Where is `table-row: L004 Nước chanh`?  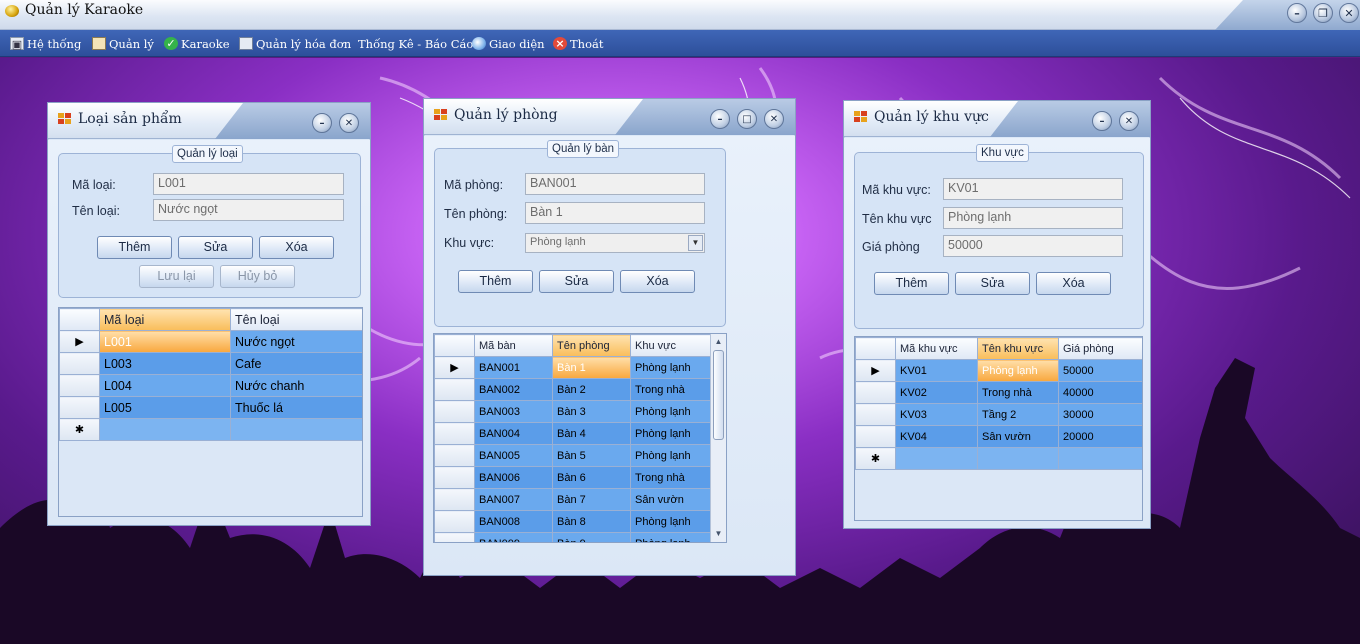 table-row: L004 Nước chanh is located at coordinates (210, 385).